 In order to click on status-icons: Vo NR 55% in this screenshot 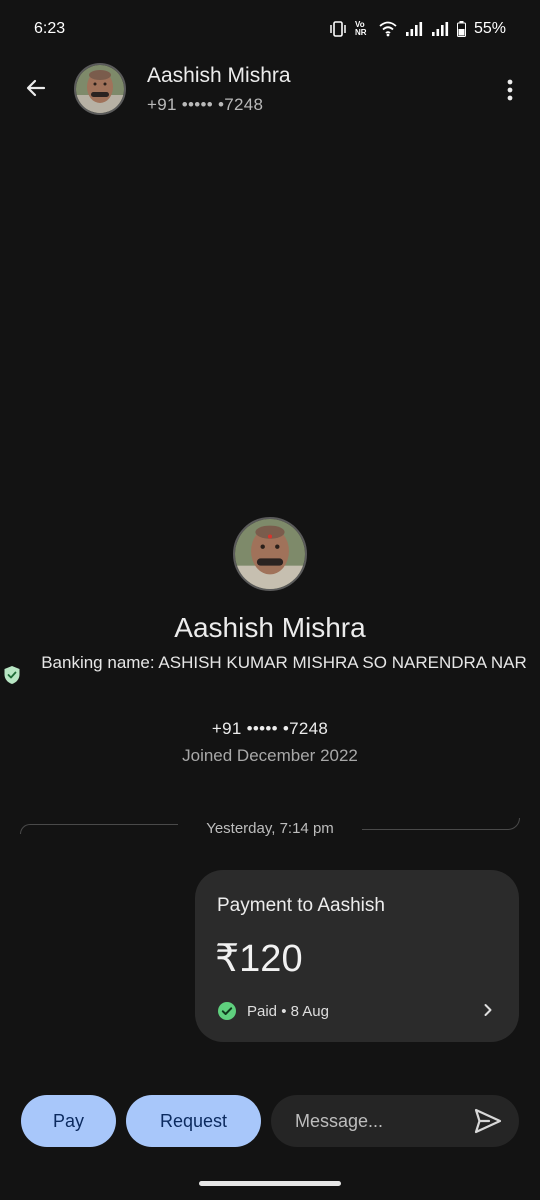, I will do `click(417, 29)`.